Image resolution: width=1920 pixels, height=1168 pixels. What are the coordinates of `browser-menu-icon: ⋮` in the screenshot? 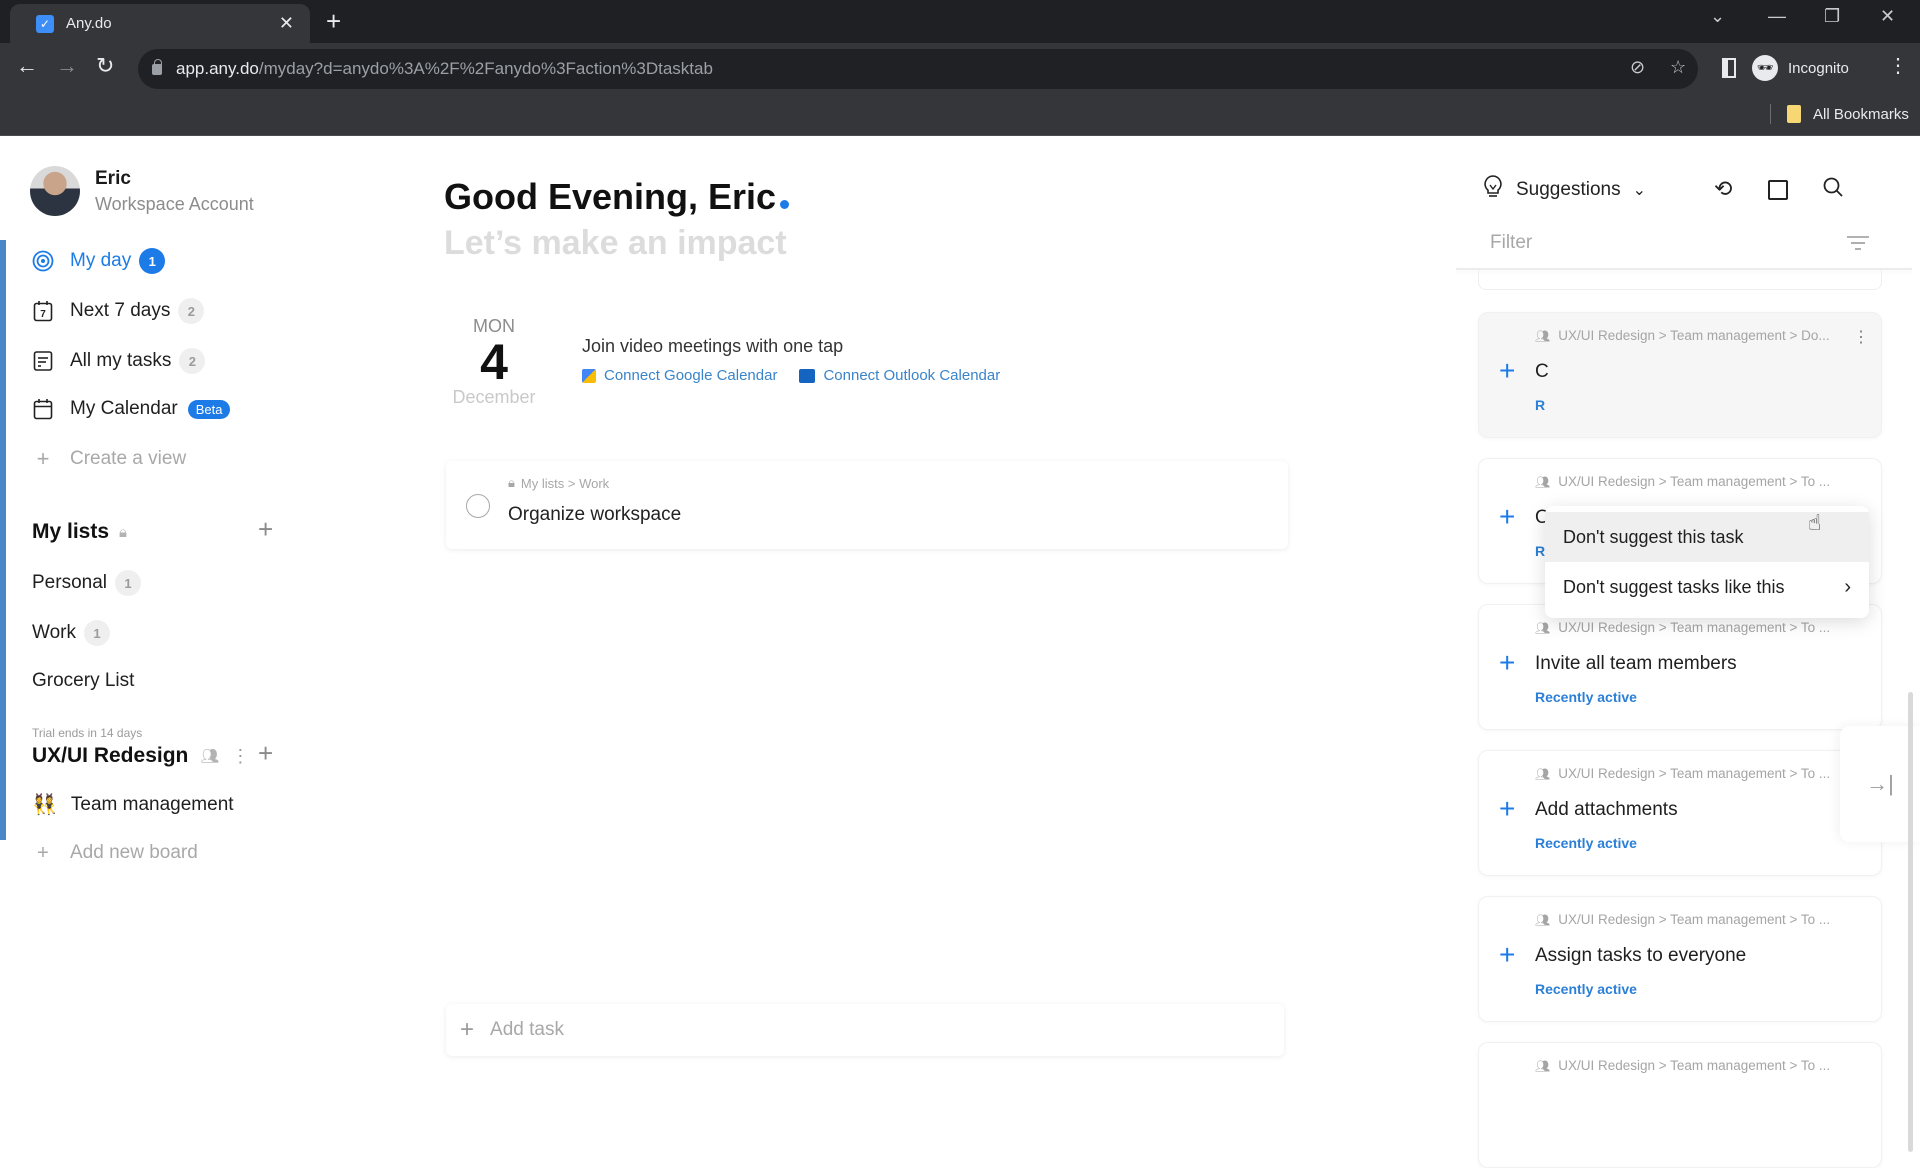 It's located at (1898, 65).